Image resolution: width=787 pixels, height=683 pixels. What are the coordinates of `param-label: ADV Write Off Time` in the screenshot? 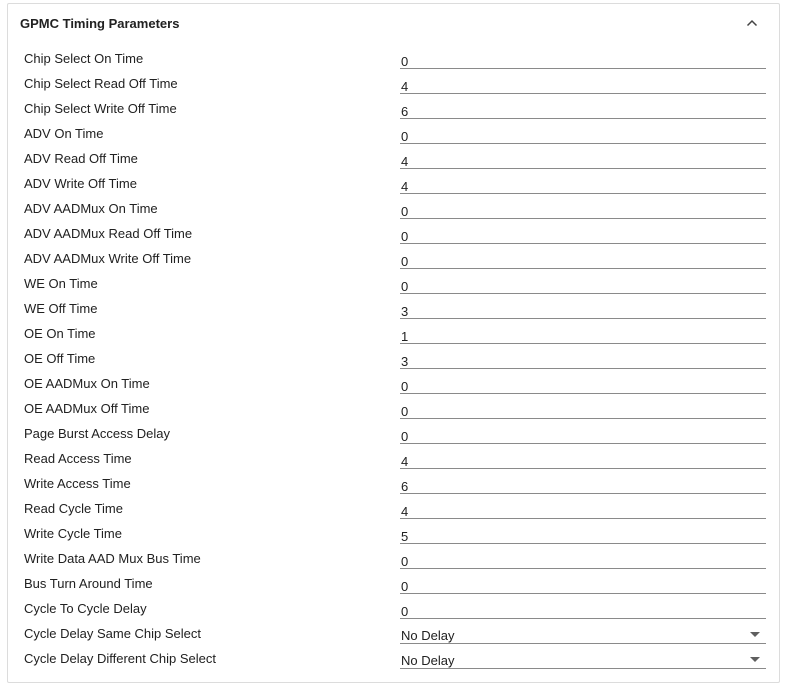 It's located at (80, 183).